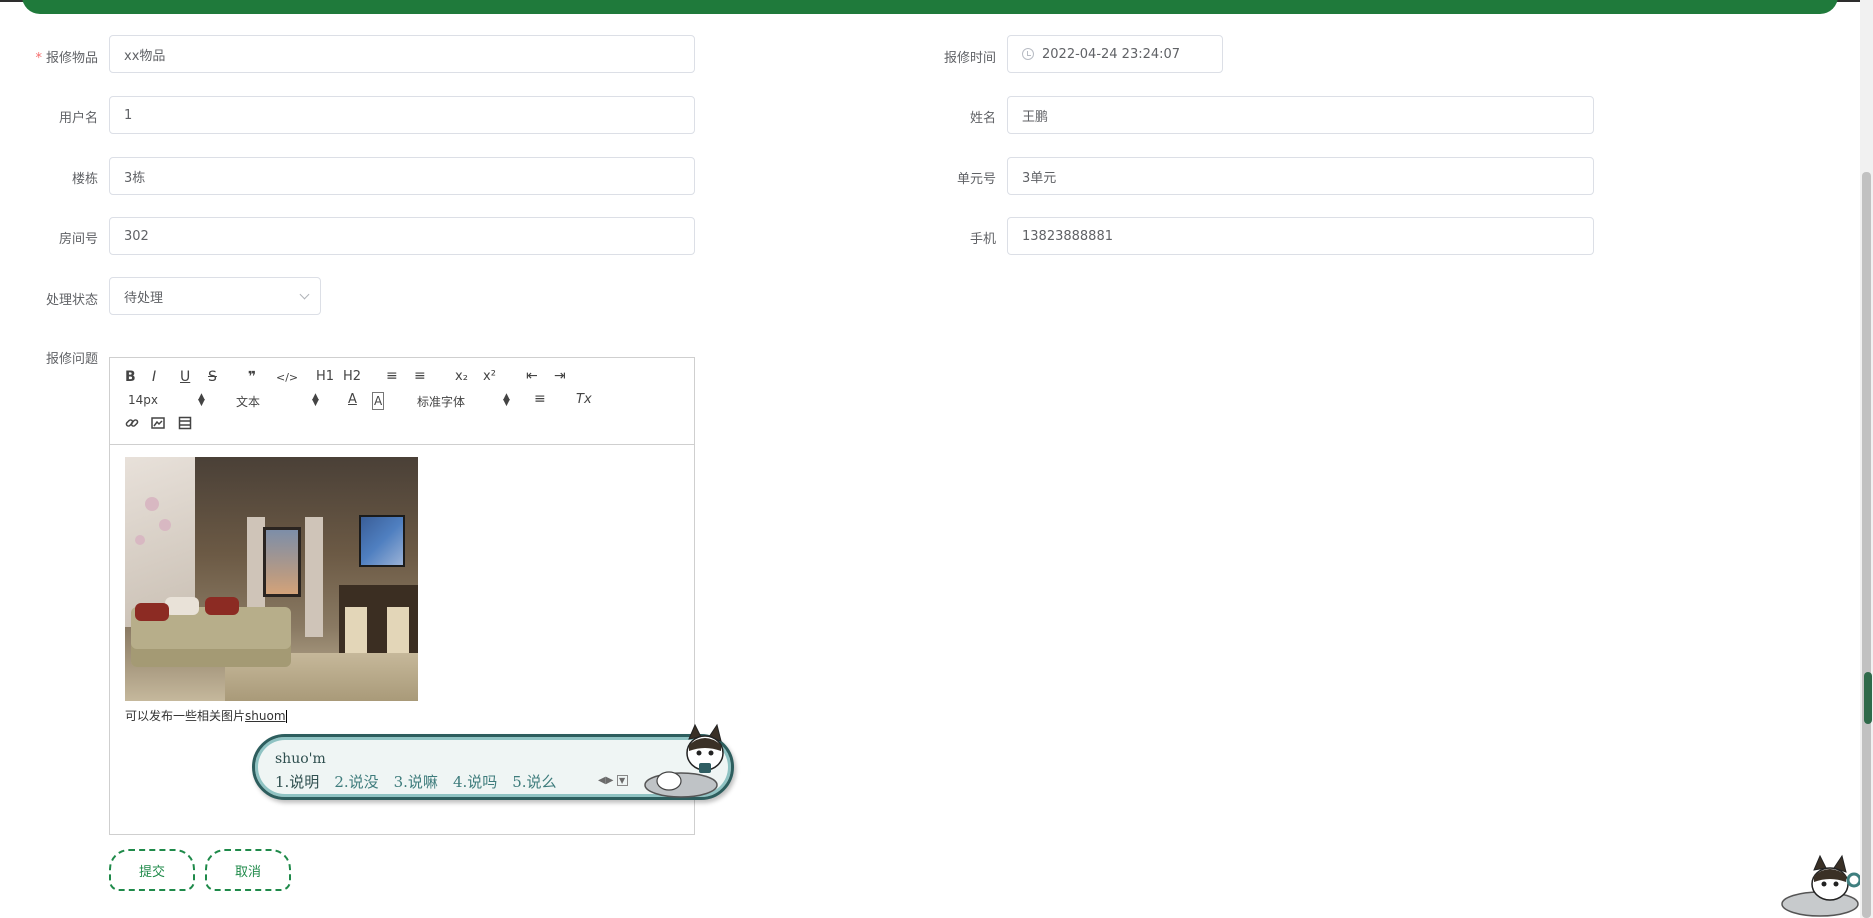 The width and height of the screenshot is (1873, 918). I want to click on indent-button: ⇥, so click(560, 376).